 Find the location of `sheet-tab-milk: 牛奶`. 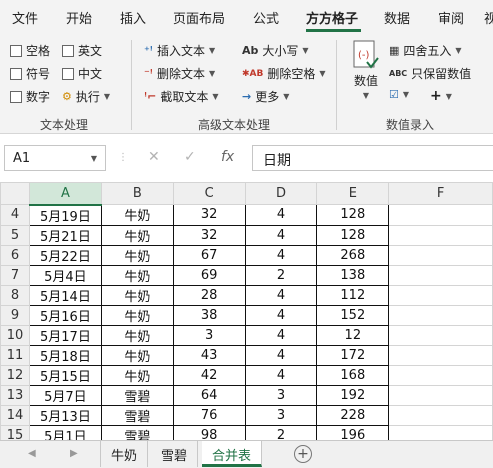

sheet-tab-milk: 牛奶 is located at coordinates (124, 454).